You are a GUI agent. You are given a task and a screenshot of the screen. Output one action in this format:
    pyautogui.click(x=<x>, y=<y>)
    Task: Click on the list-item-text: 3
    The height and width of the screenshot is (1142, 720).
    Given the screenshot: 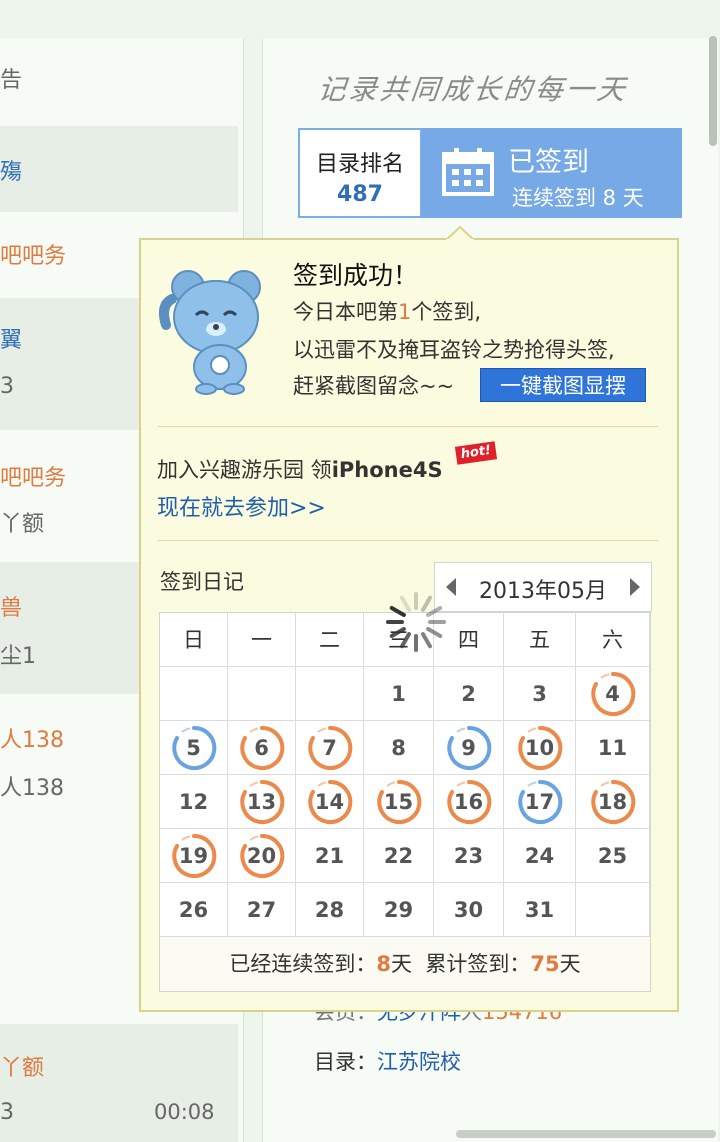 What is the action you would take?
    pyautogui.click(x=7, y=1112)
    